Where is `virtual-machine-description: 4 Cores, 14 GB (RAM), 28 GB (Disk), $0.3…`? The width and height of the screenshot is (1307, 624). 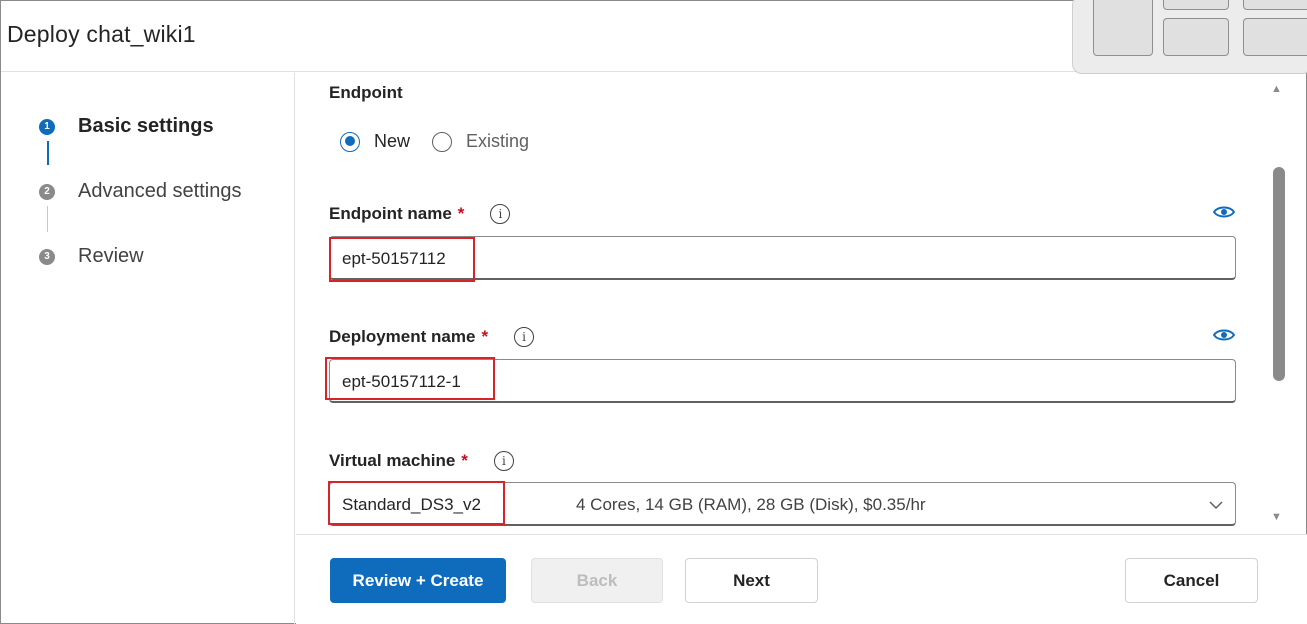 virtual-machine-description: 4 Cores, 14 GB (RAM), 28 GB (Disk), $0.3… is located at coordinates (751, 504).